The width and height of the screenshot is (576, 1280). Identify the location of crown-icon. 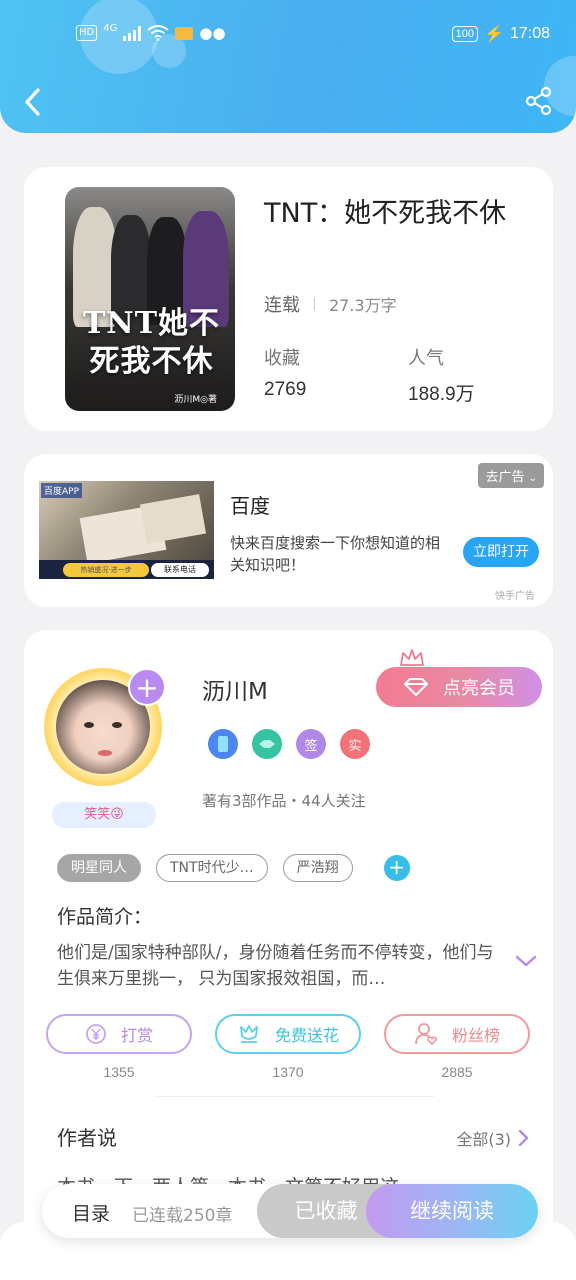
(412, 657).